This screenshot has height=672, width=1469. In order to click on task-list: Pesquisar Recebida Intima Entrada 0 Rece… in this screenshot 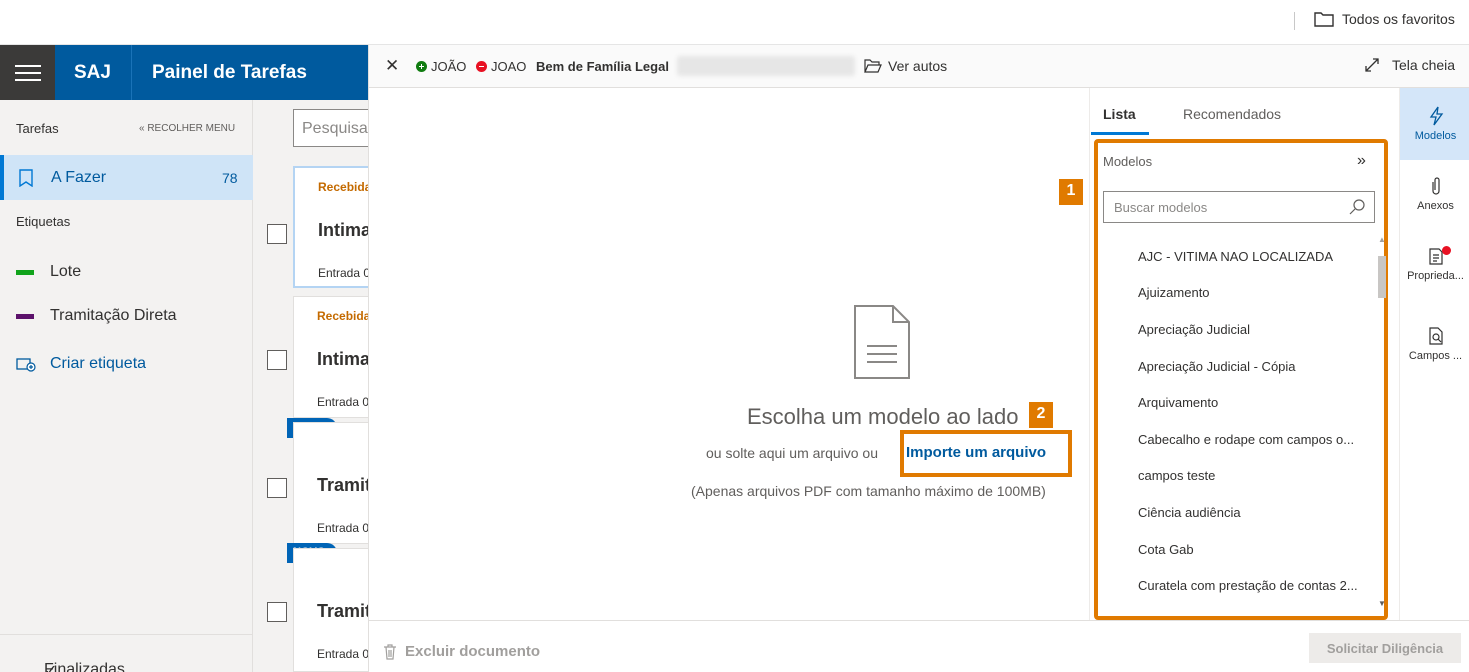, I will do `click(318, 386)`.